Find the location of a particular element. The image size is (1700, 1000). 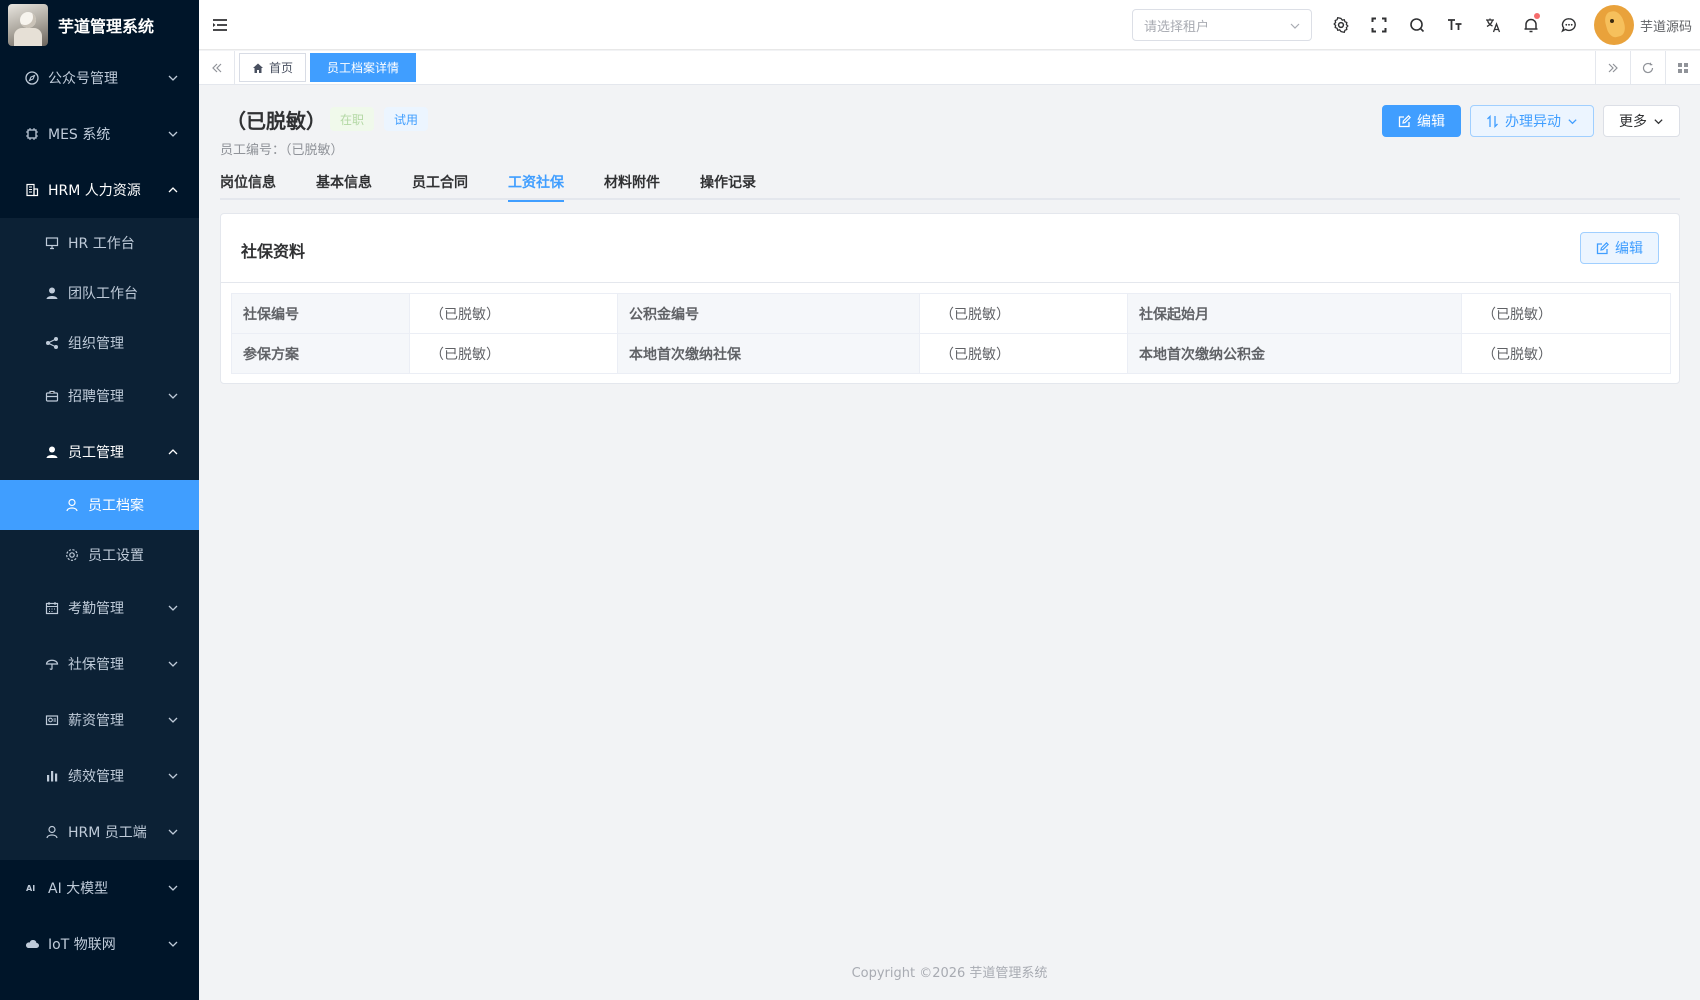

message-button is located at coordinates (1569, 25).